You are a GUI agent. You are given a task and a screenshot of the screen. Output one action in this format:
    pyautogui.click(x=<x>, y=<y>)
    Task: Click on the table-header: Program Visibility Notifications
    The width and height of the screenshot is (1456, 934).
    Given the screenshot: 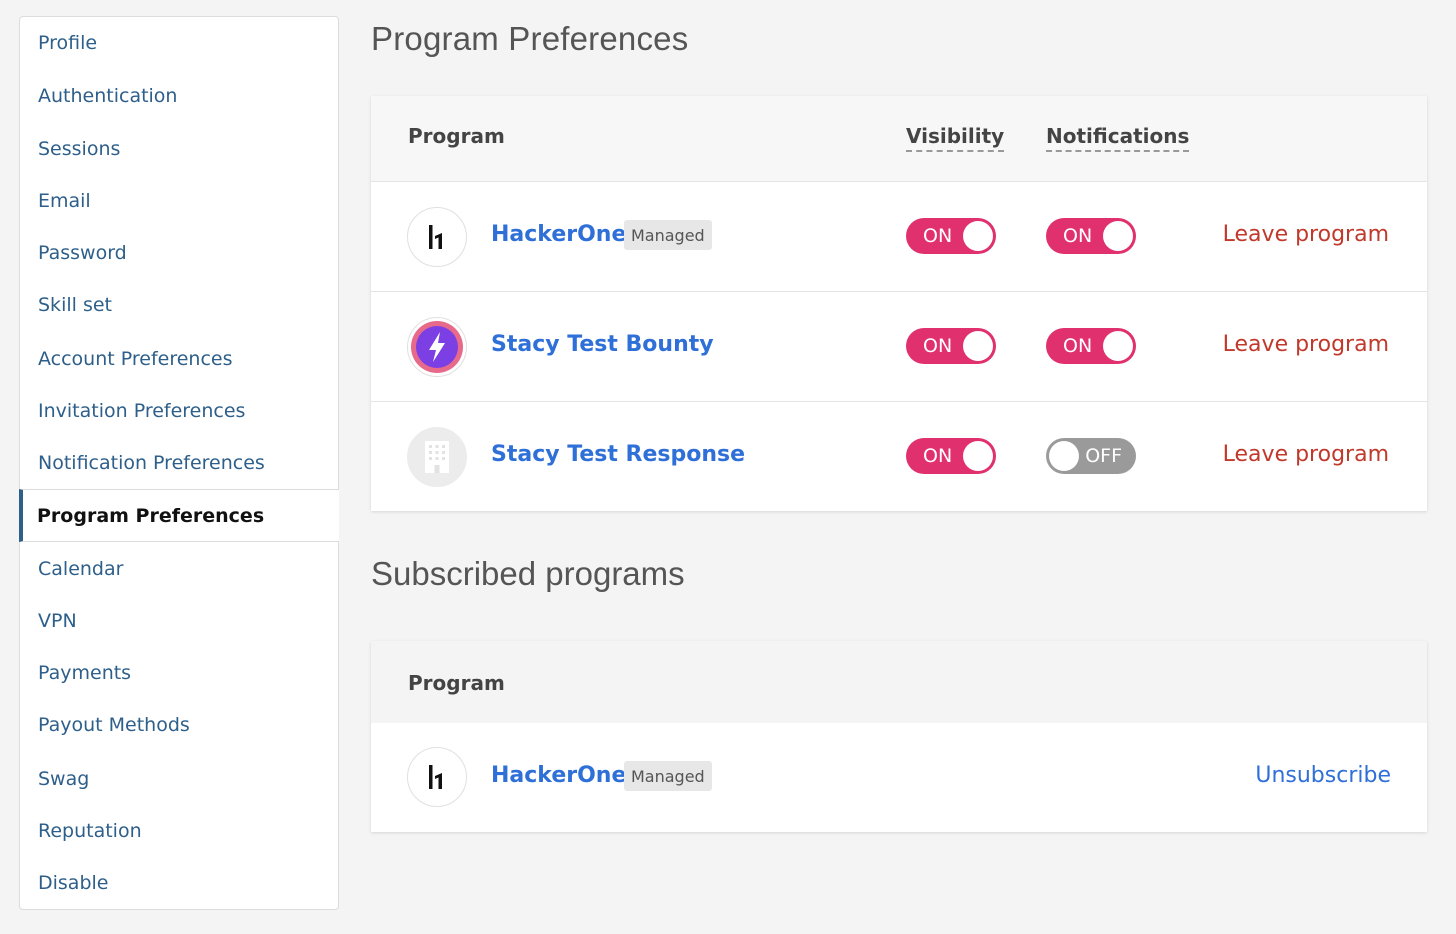 What is the action you would take?
    pyautogui.click(x=899, y=139)
    